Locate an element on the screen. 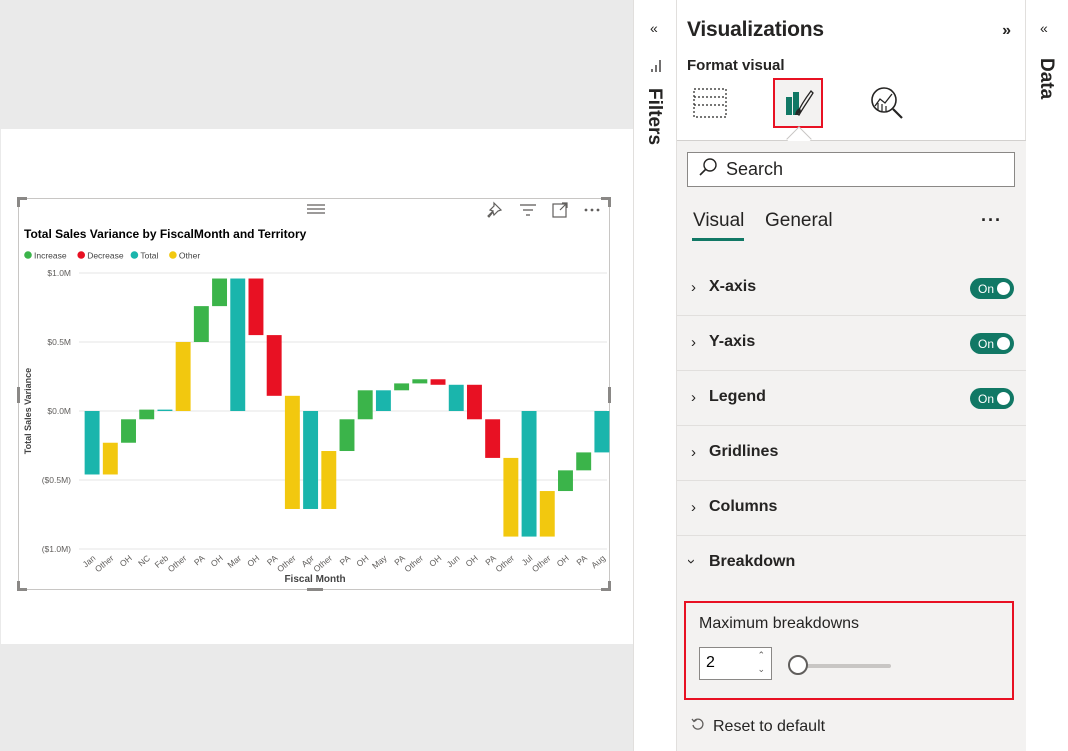  maximum-breakdowns-stepper: ⌃ ⌄ is located at coordinates (735, 663).